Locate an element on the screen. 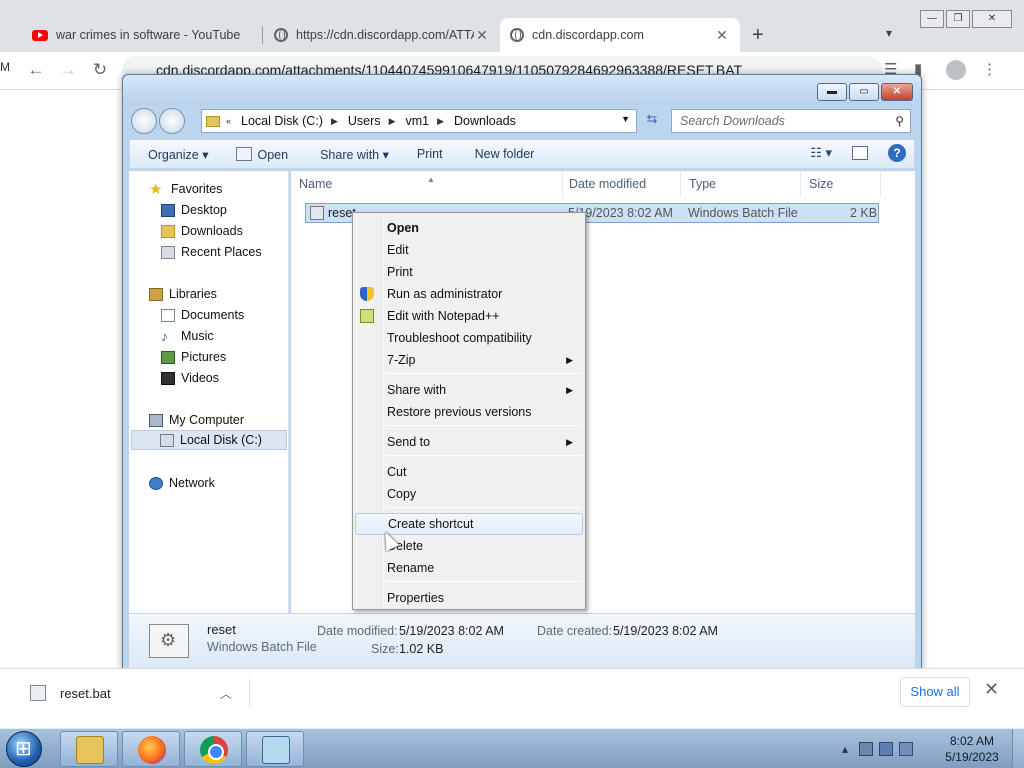 The height and width of the screenshot is (768, 1024). nav-documents: Documents is located at coordinates (202, 315).